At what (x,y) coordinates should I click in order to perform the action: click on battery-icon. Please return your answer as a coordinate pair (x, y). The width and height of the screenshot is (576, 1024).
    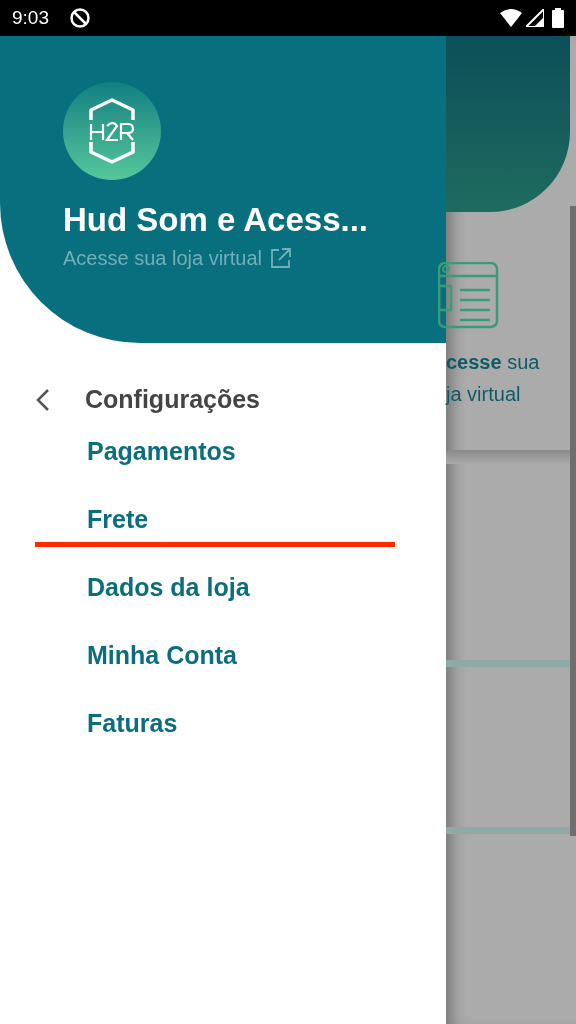
    Looking at the image, I should click on (558, 18).